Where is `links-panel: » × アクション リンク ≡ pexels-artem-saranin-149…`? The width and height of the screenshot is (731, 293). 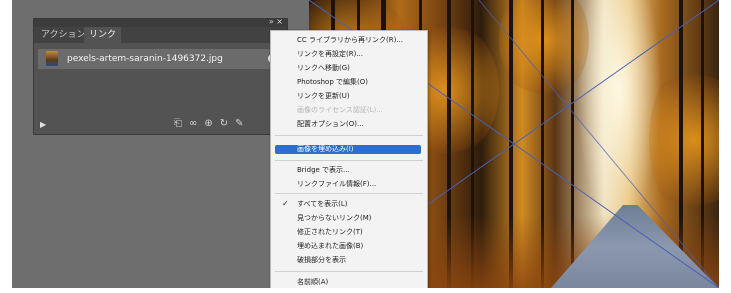 links-panel: » × アクション リンク ≡ pexels-artem-saranin-149… is located at coordinates (160, 76).